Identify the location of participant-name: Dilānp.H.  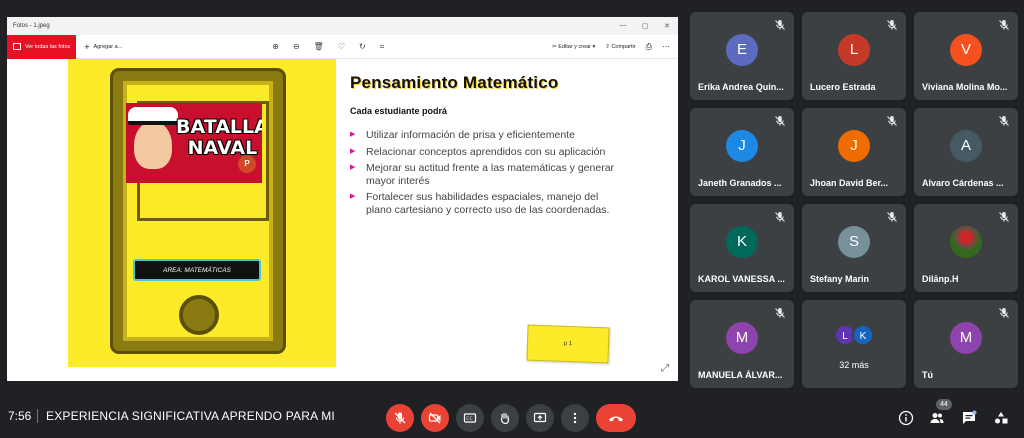
(940, 279).